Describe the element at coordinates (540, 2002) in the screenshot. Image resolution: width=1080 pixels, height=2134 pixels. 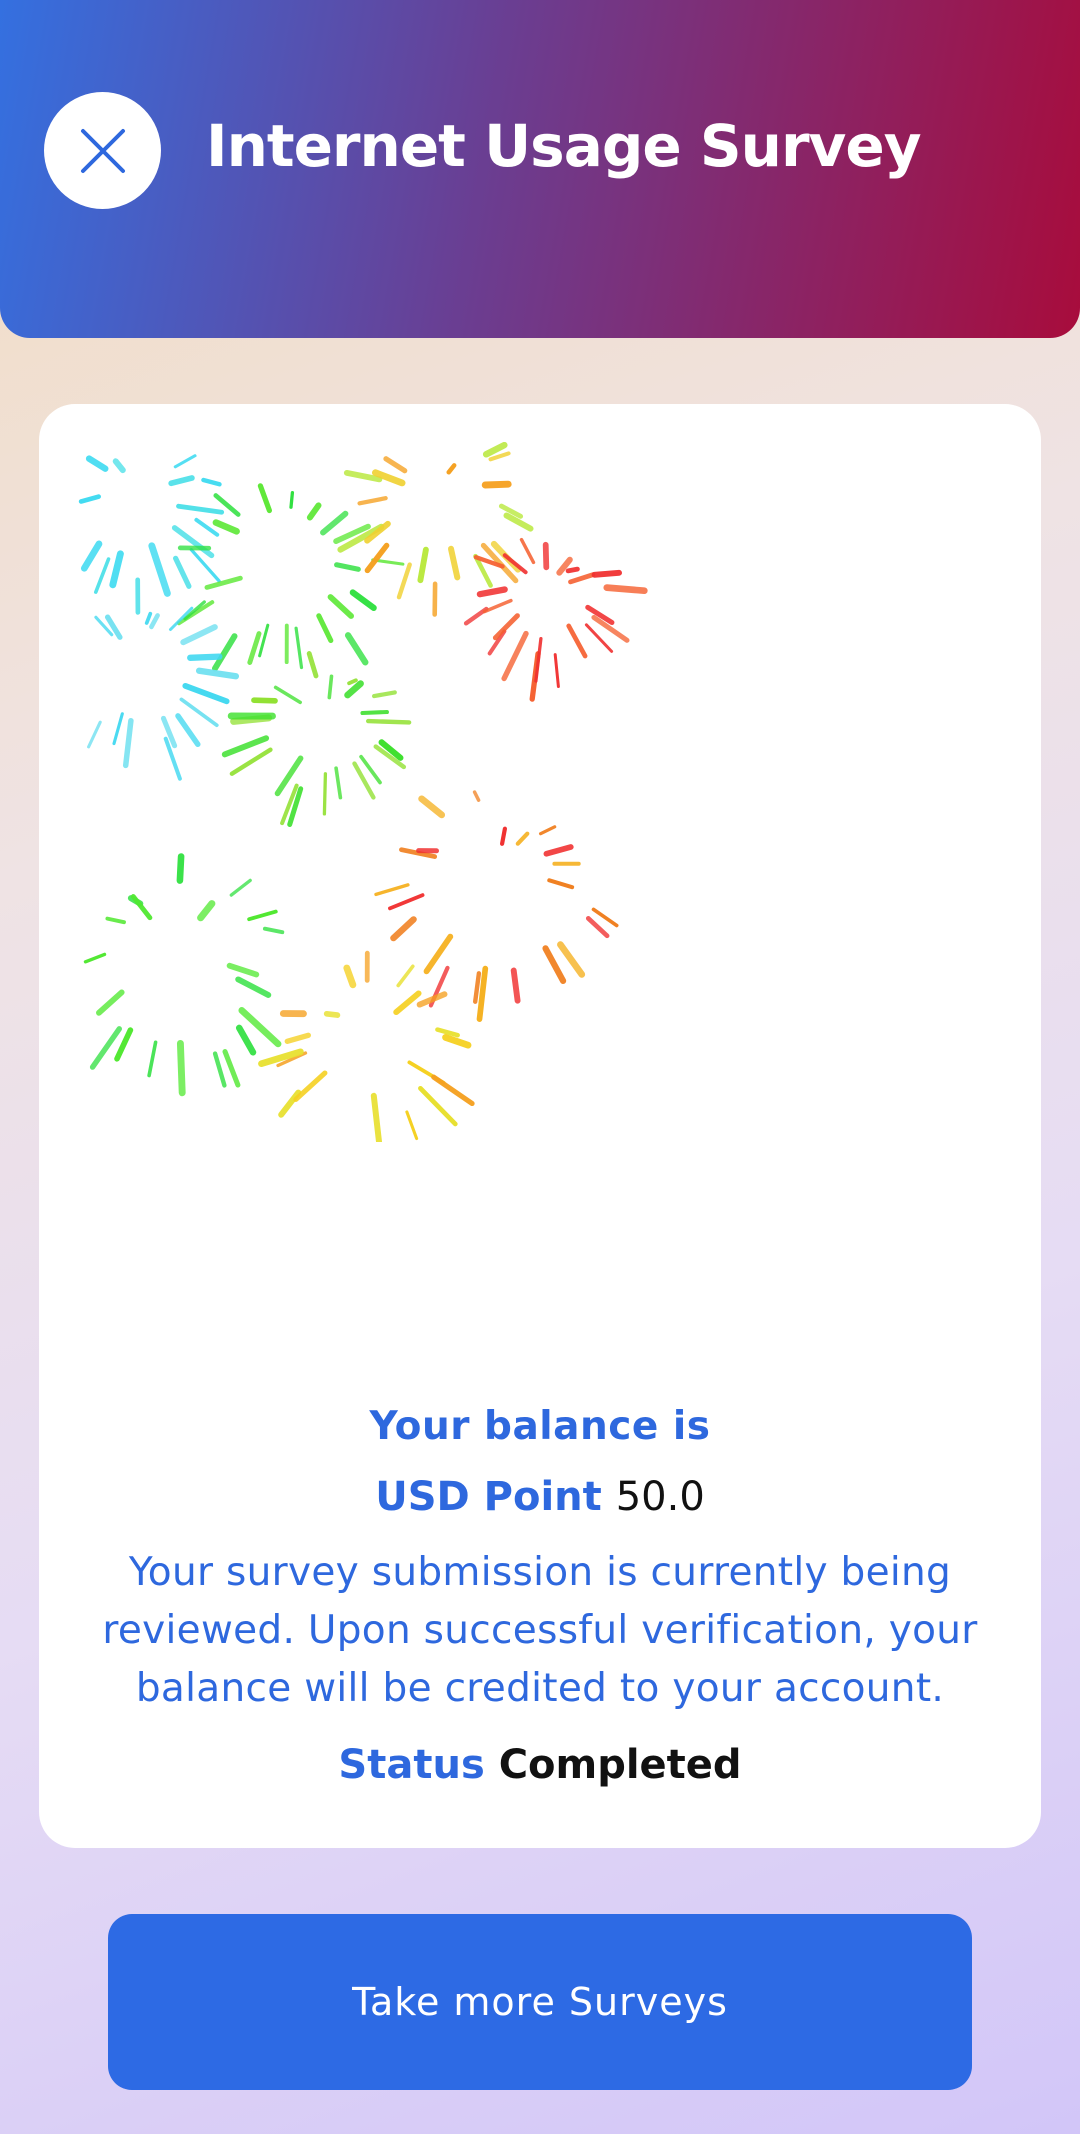
I see `take-more-surveys-button: Take more Surveys` at that location.